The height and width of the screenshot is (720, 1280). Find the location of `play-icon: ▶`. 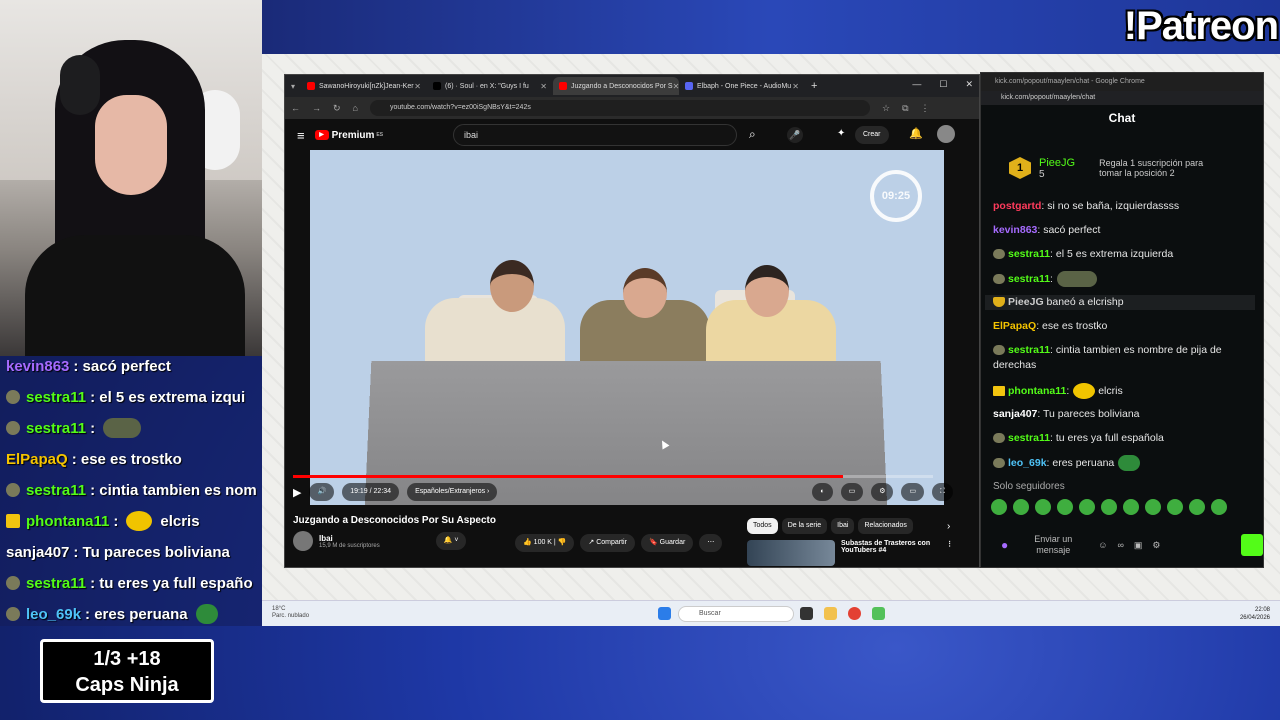

play-icon: ▶ is located at coordinates (297, 492).